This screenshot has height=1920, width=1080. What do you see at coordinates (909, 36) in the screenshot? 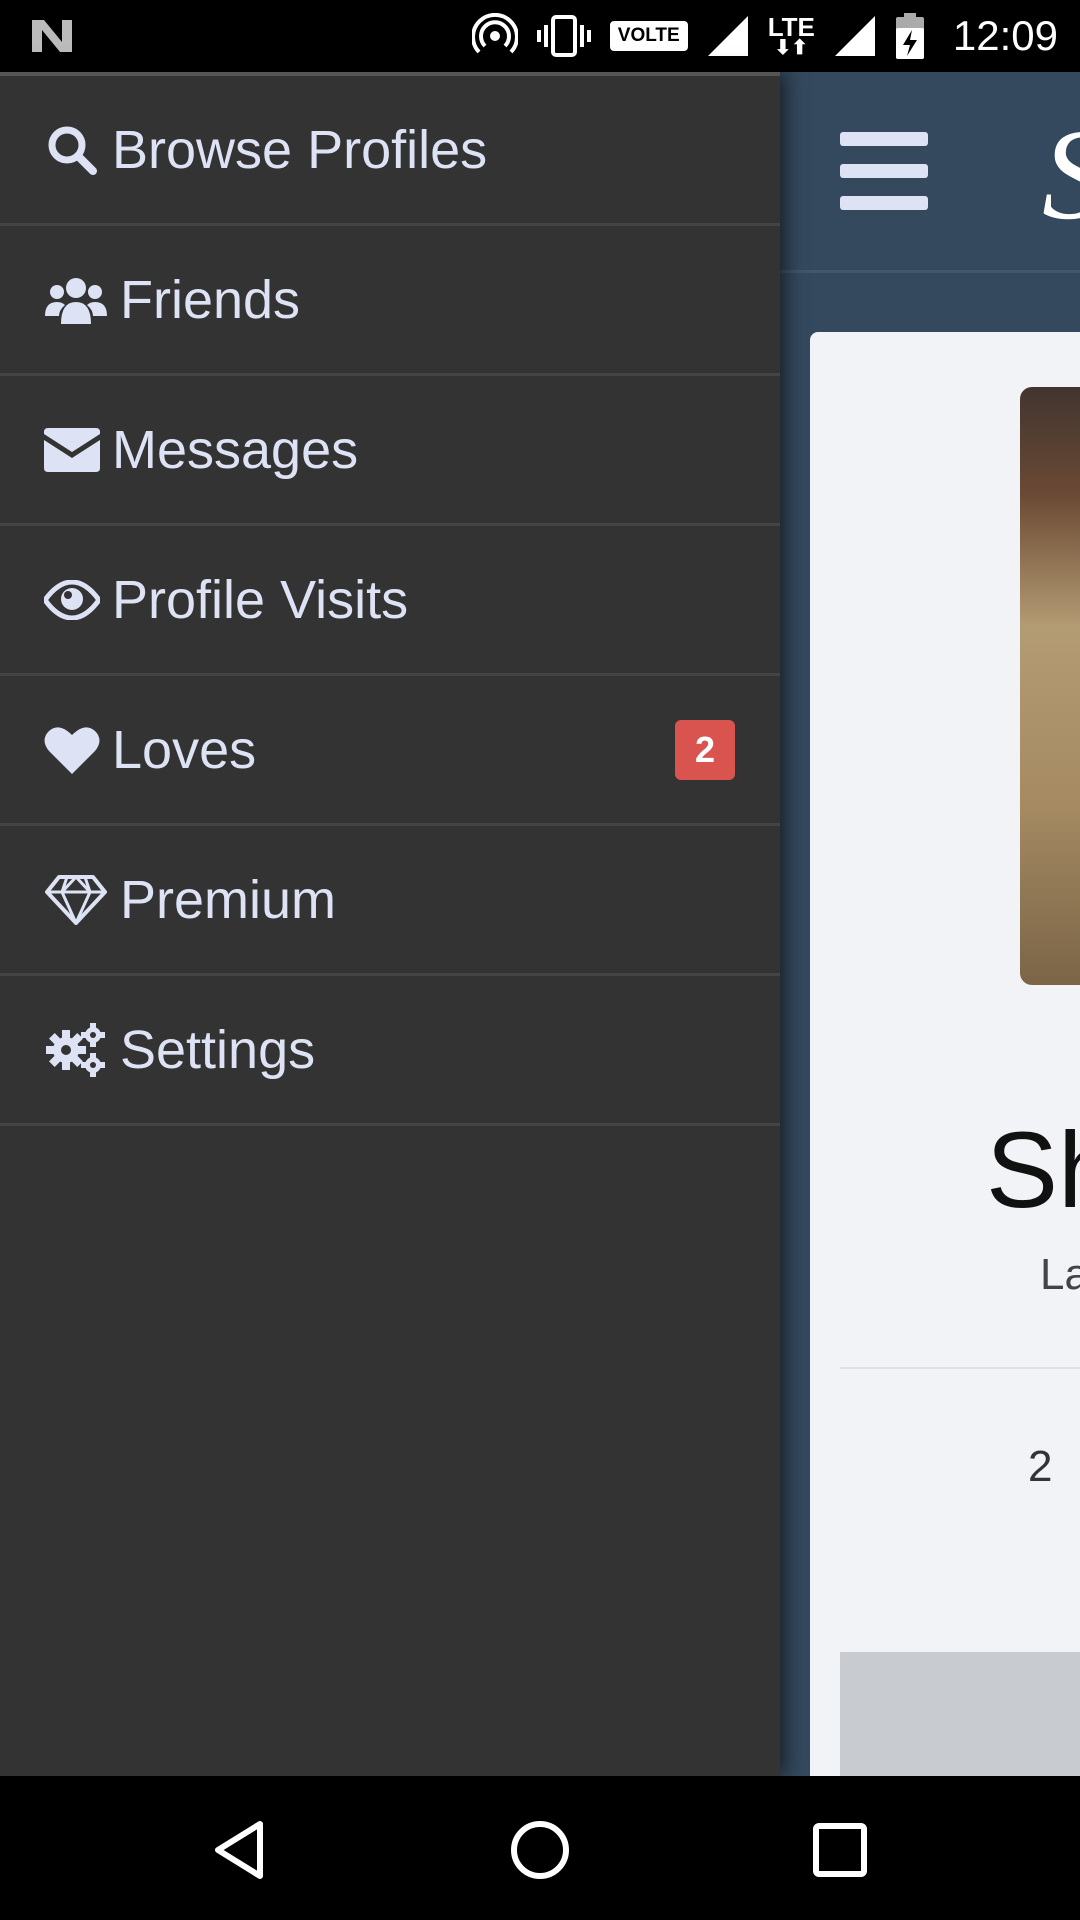
I see `battery-charging-icon` at bounding box center [909, 36].